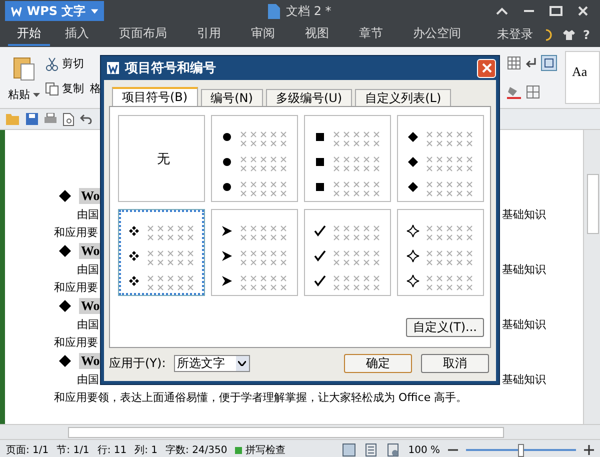 The image size is (600, 457). I want to click on outline-view-icon, so click(371, 450).